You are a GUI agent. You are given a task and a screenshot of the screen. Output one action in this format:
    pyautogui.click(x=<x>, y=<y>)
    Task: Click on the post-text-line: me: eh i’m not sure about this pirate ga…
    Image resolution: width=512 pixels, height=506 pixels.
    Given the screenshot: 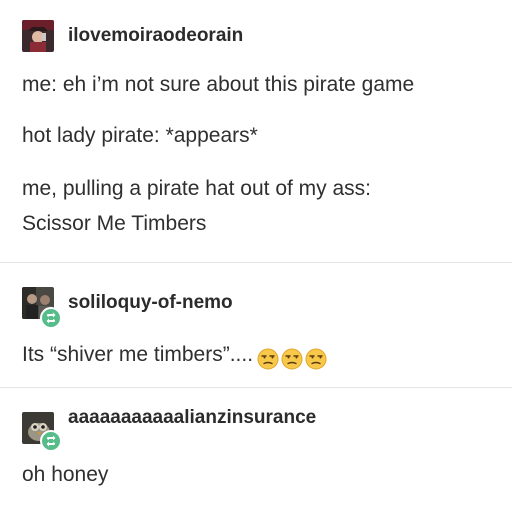 What is the action you would take?
    pyautogui.click(x=218, y=84)
    